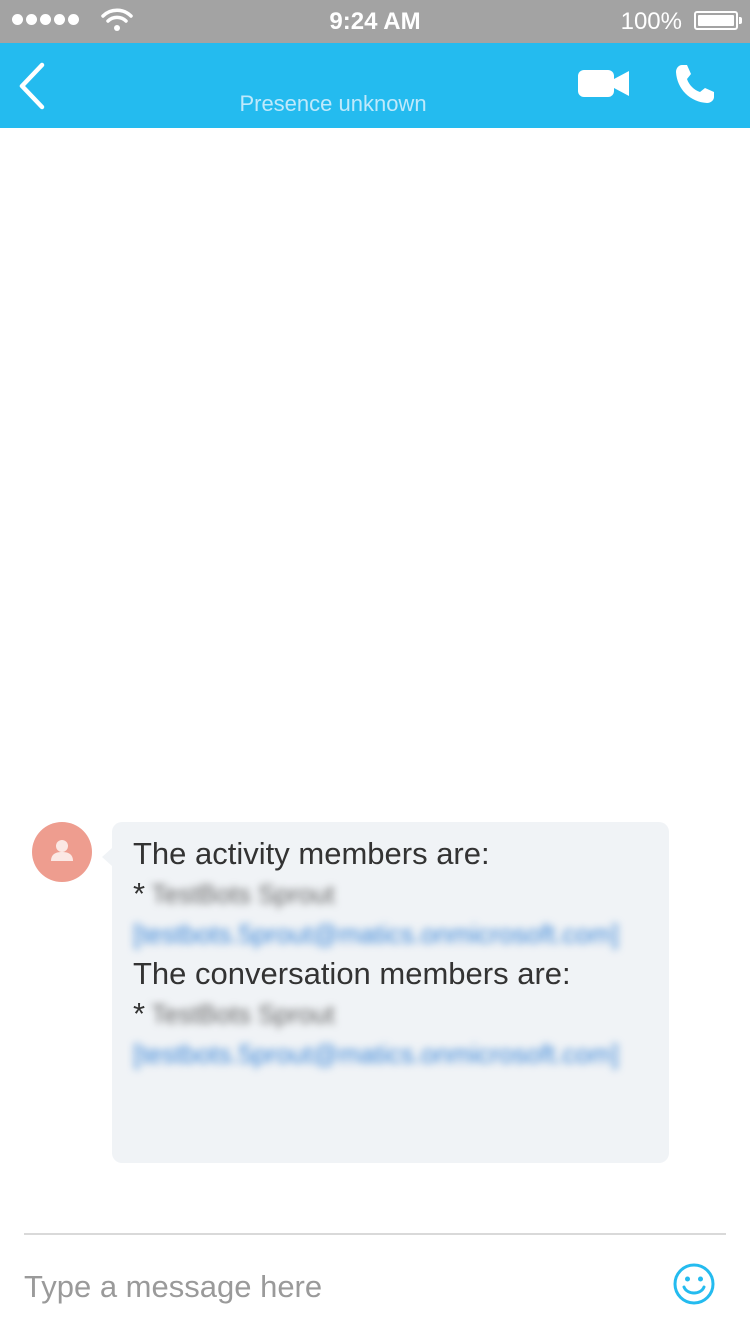  What do you see at coordinates (334, 1287) in the screenshot?
I see `message-input` at bounding box center [334, 1287].